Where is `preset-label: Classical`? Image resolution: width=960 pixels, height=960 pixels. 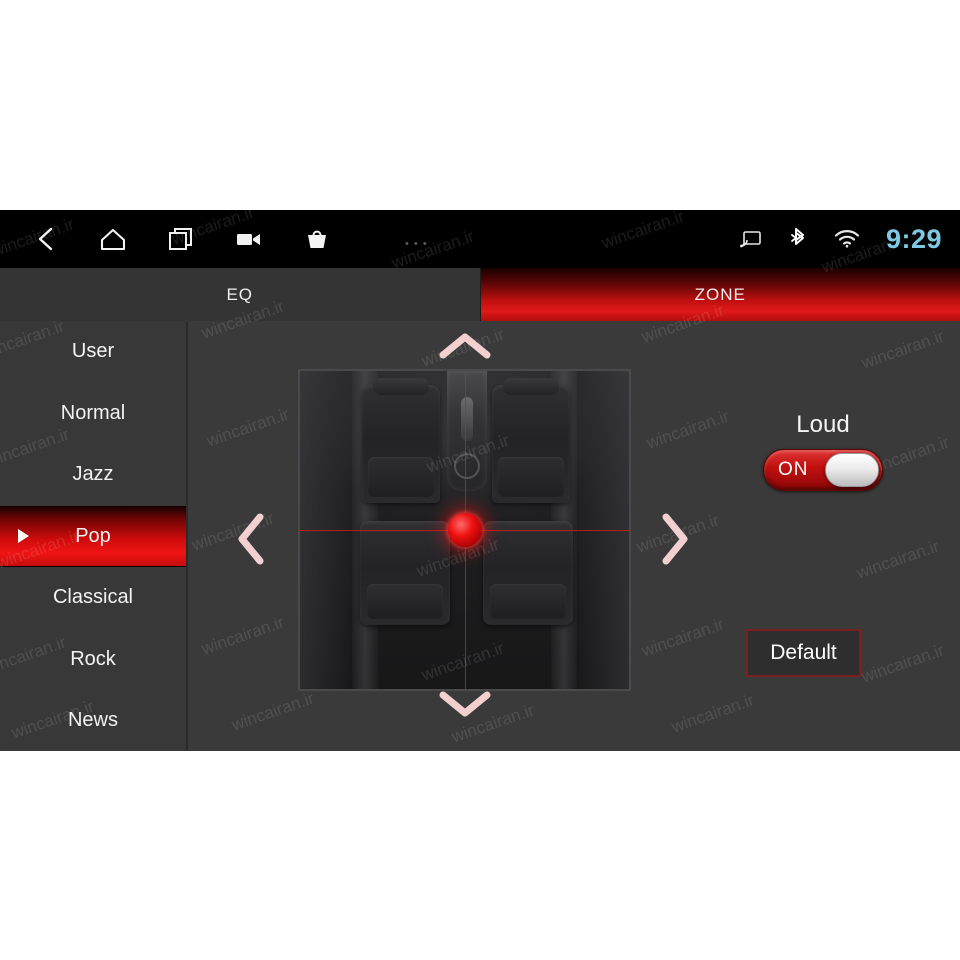
preset-label: Classical is located at coordinates (93, 597).